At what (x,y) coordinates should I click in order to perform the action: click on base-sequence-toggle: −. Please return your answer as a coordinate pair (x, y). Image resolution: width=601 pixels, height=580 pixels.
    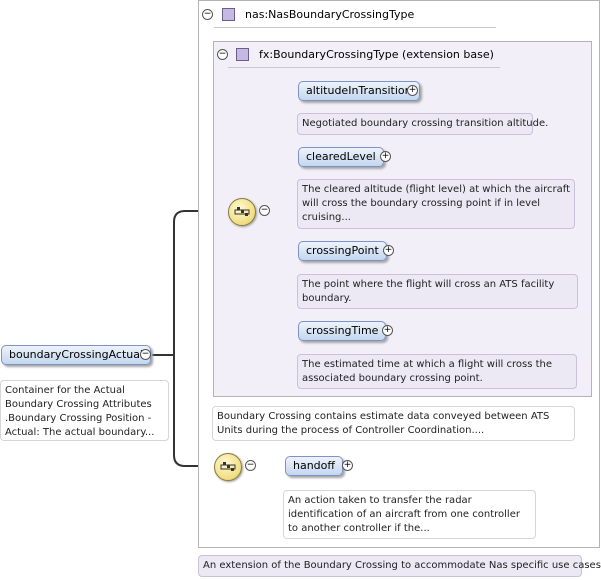
    Looking at the image, I should click on (264, 210).